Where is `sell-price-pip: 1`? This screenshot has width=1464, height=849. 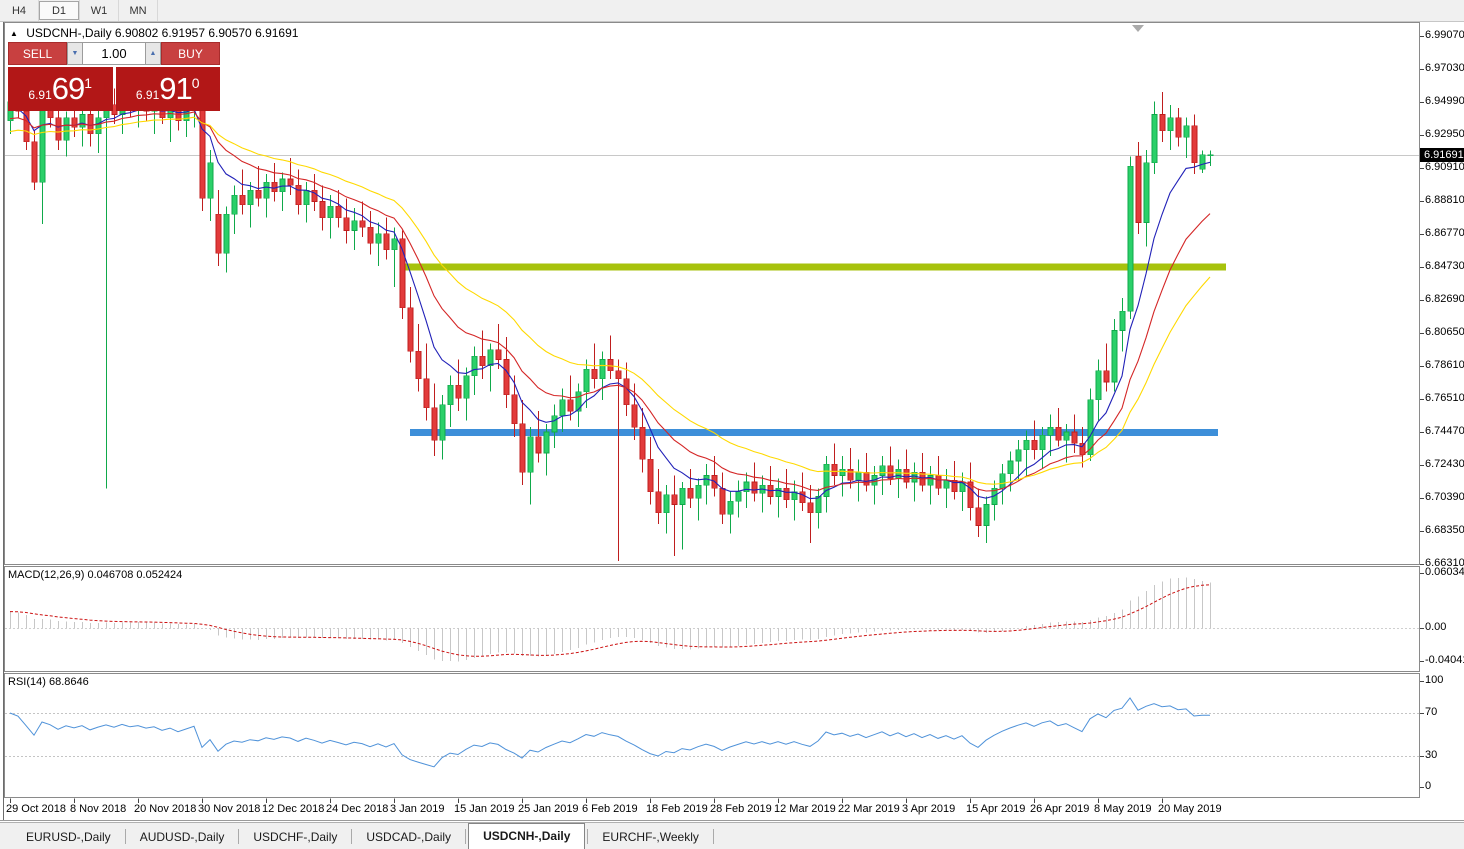 sell-price-pip: 1 is located at coordinates (88, 83).